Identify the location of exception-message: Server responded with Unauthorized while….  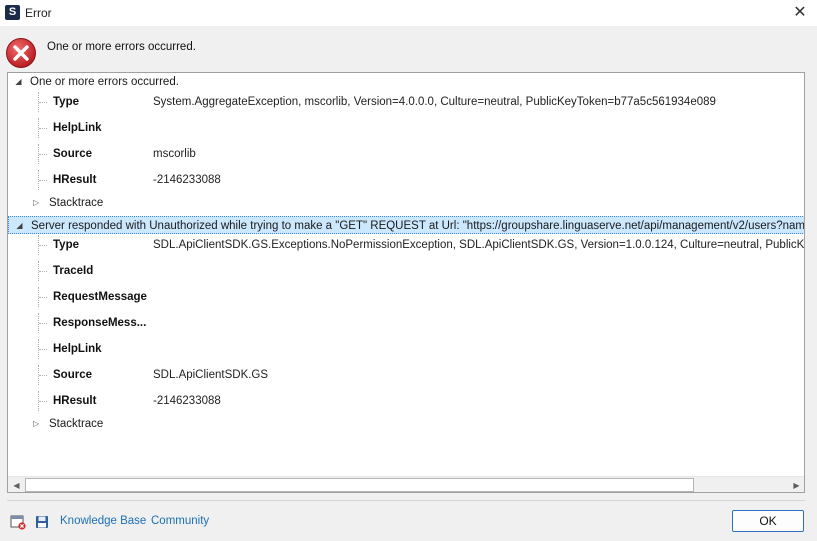
(418, 226).